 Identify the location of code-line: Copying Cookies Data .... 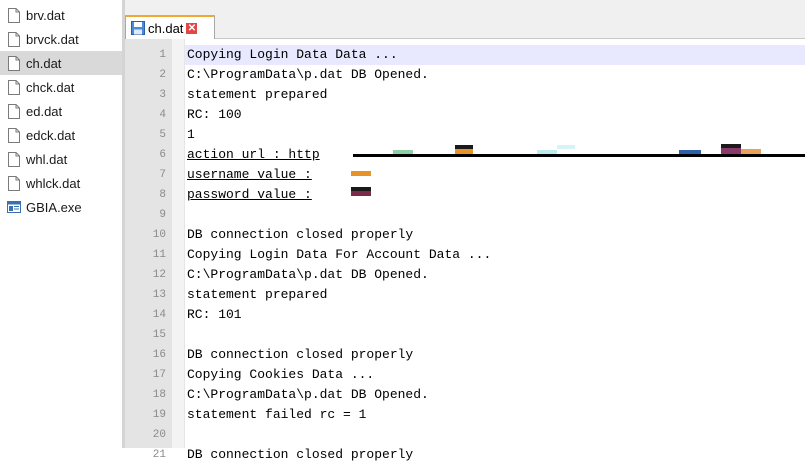
(281, 374).